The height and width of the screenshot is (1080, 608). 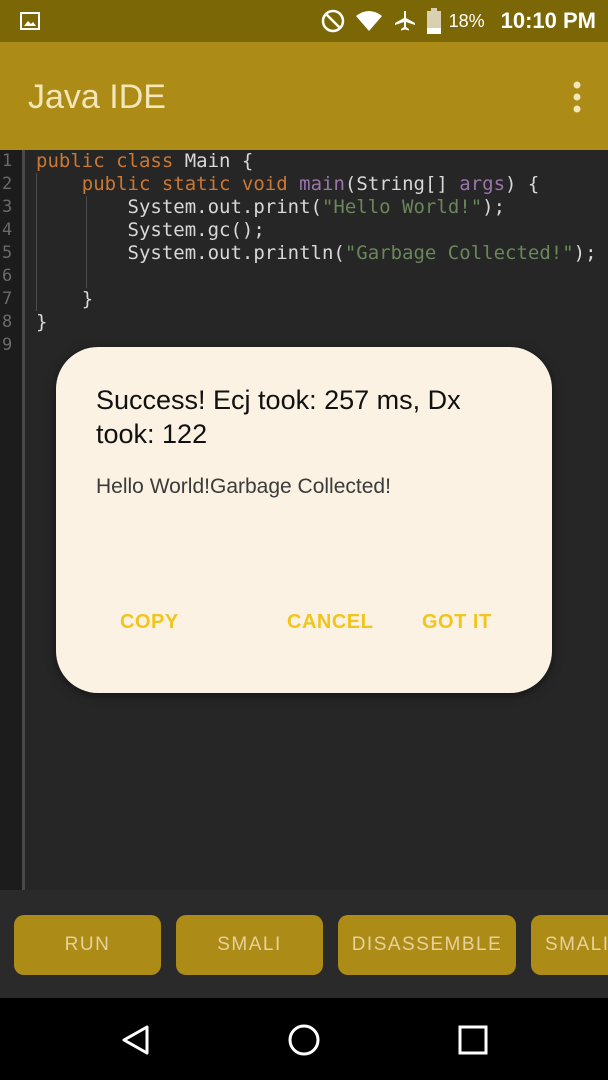 What do you see at coordinates (466, 20) in the screenshot?
I see `battery-percent: 18%` at bounding box center [466, 20].